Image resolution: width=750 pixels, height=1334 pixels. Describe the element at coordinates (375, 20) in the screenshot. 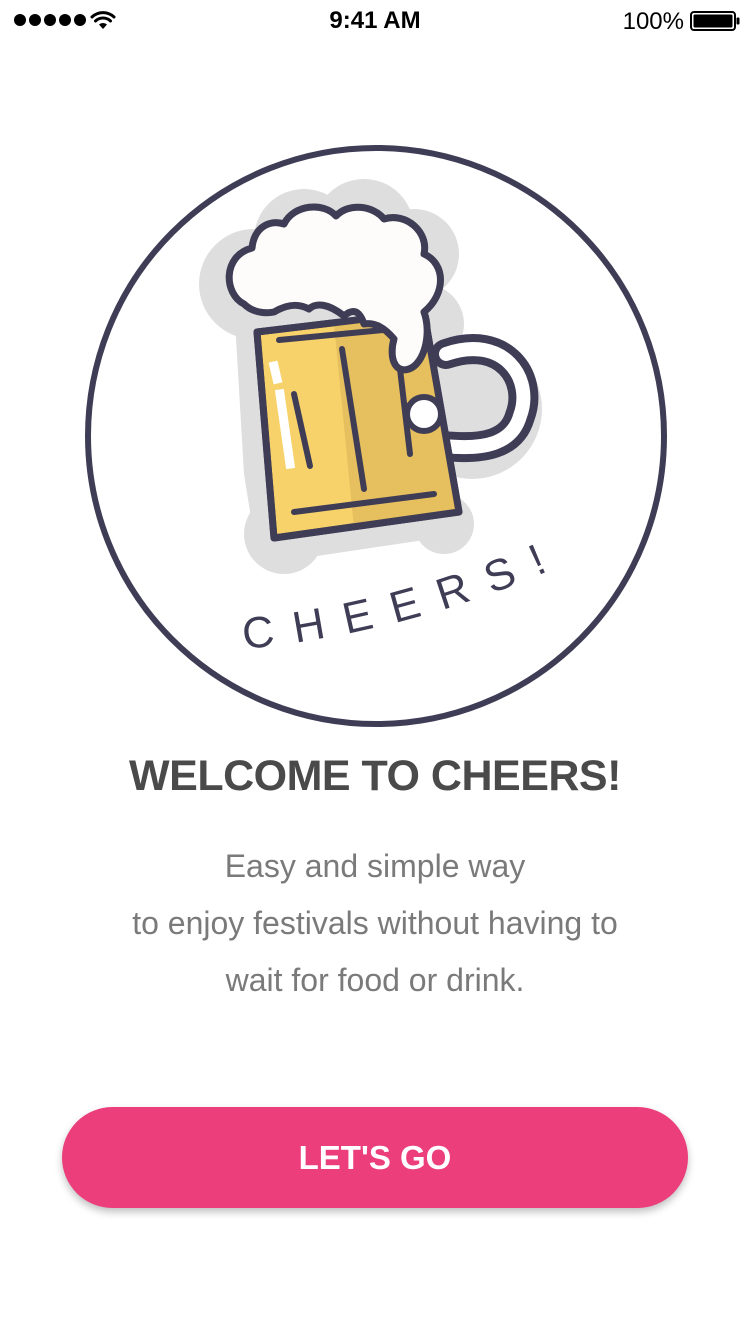

I see `status-bar: 9:41 AM 100%` at that location.